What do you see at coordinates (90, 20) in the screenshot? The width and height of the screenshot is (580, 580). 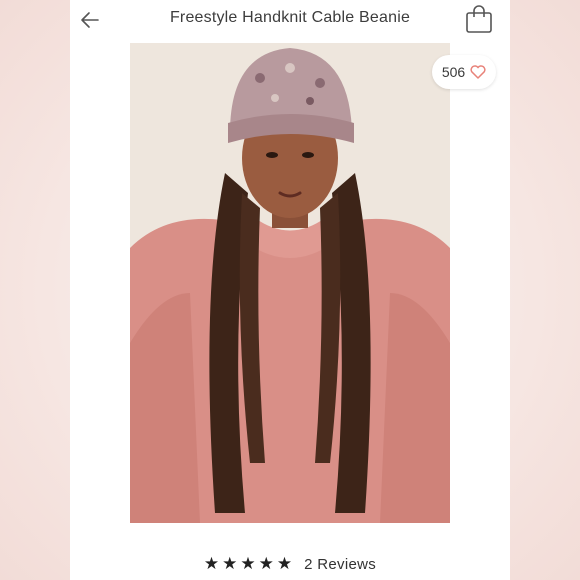 I see `back-arrow-icon` at bounding box center [90, 20].